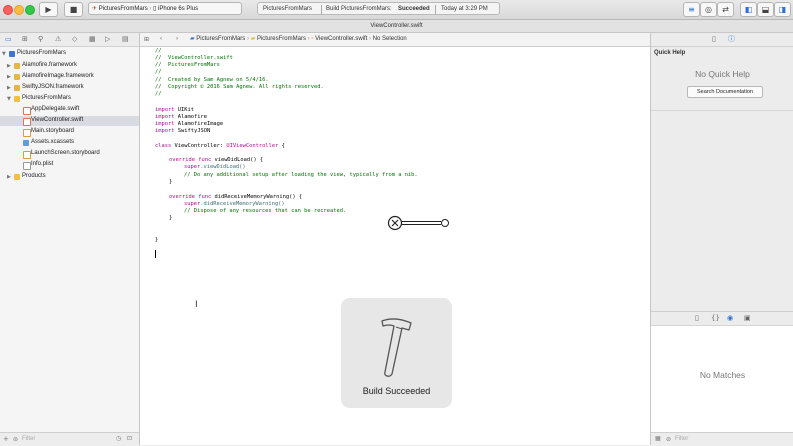  Describe the element at coordinates (161, 39) in the screenshot. I see `back-button: ‹` at that location.